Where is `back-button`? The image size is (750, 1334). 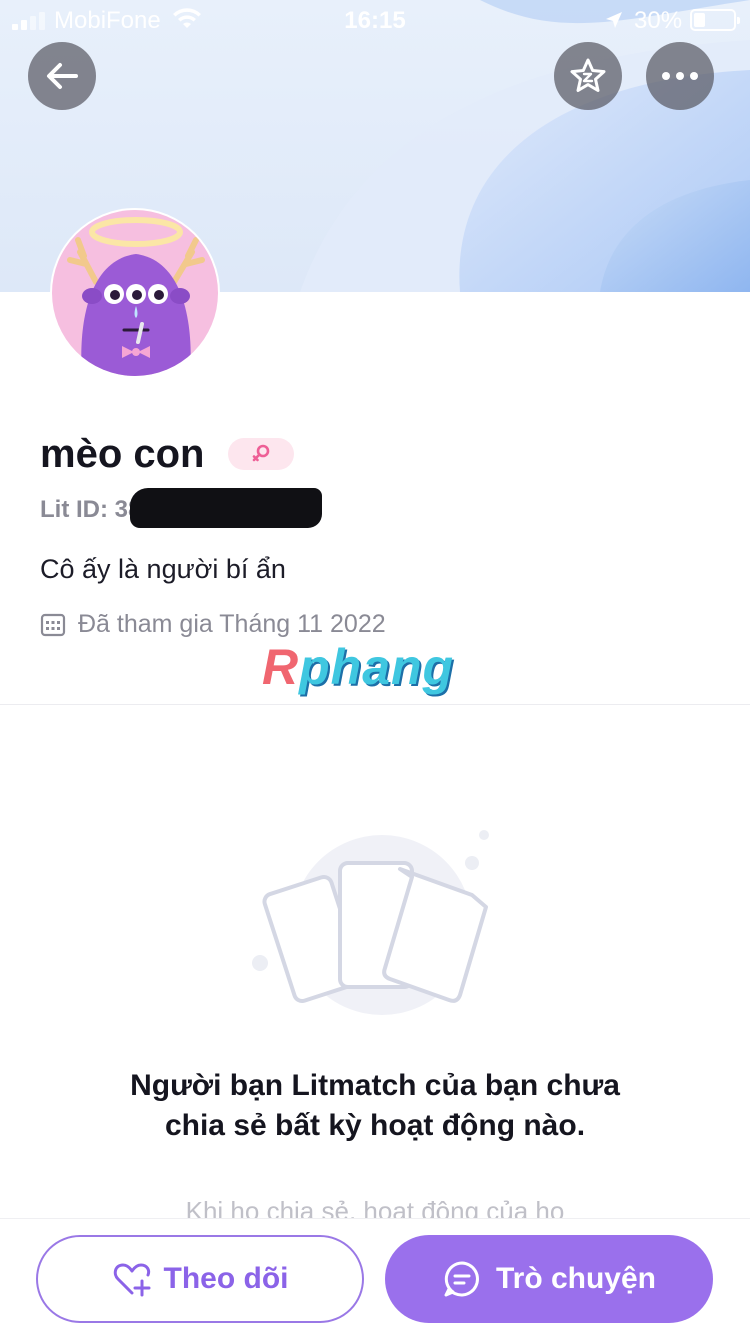 back-button is located at coordinates (62, 76).